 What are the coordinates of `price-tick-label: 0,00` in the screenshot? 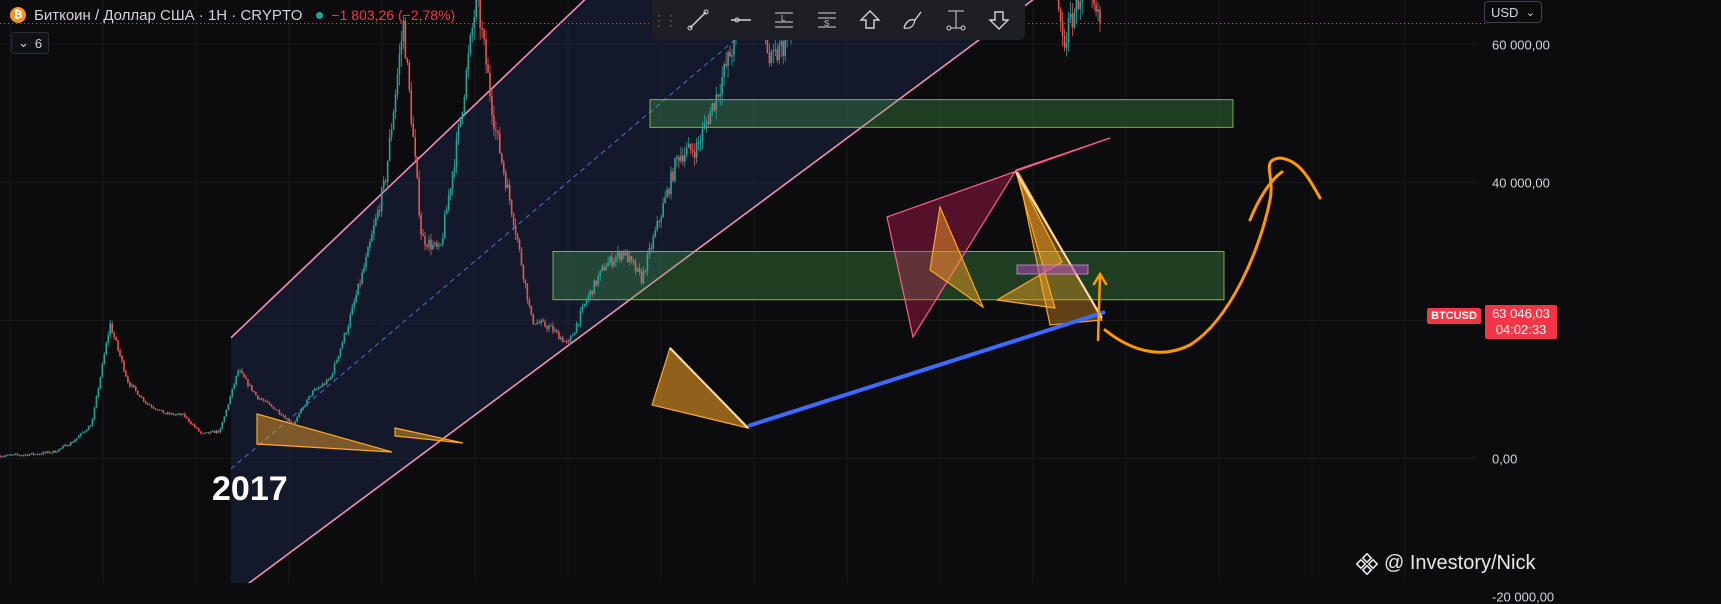 It's located at (1505, 458).